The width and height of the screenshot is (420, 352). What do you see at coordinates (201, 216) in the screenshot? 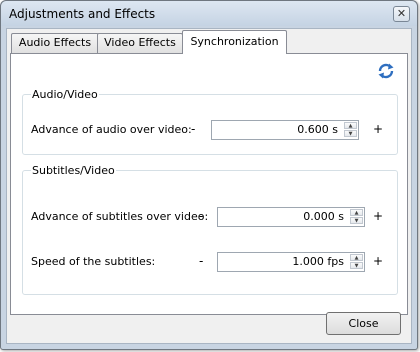
I see `subtitle-advance-decrease: -` at bounding box center [201, 216].